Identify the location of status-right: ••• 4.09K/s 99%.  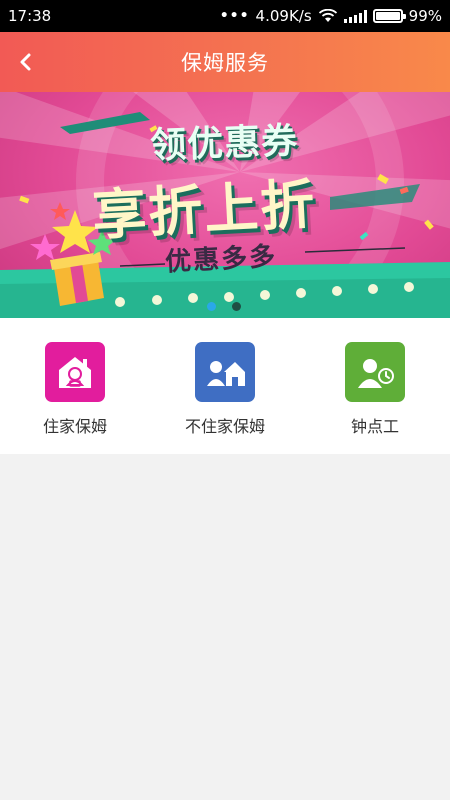
(331, 16).